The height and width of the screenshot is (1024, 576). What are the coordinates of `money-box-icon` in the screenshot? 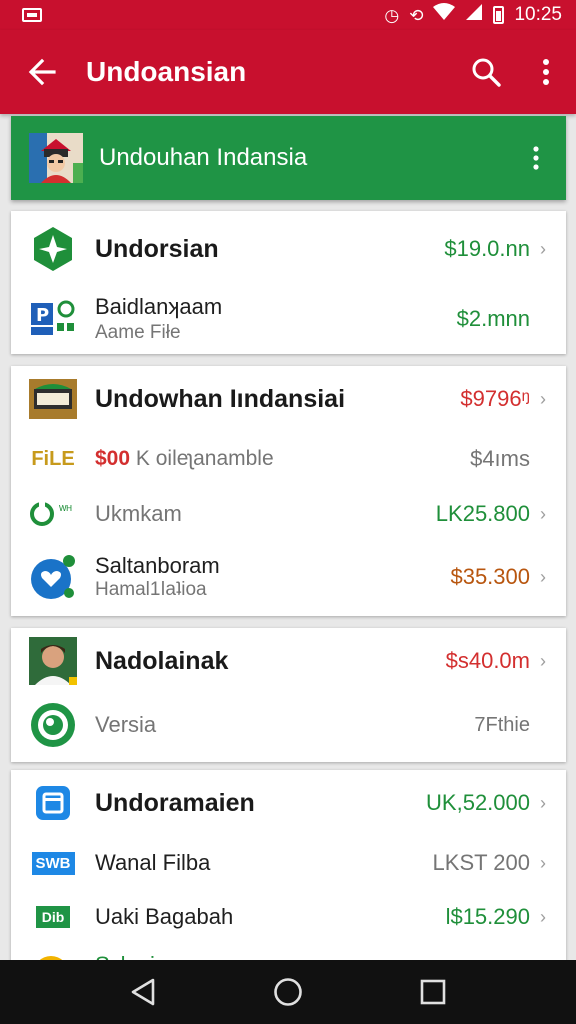 It's located at (53, 399).